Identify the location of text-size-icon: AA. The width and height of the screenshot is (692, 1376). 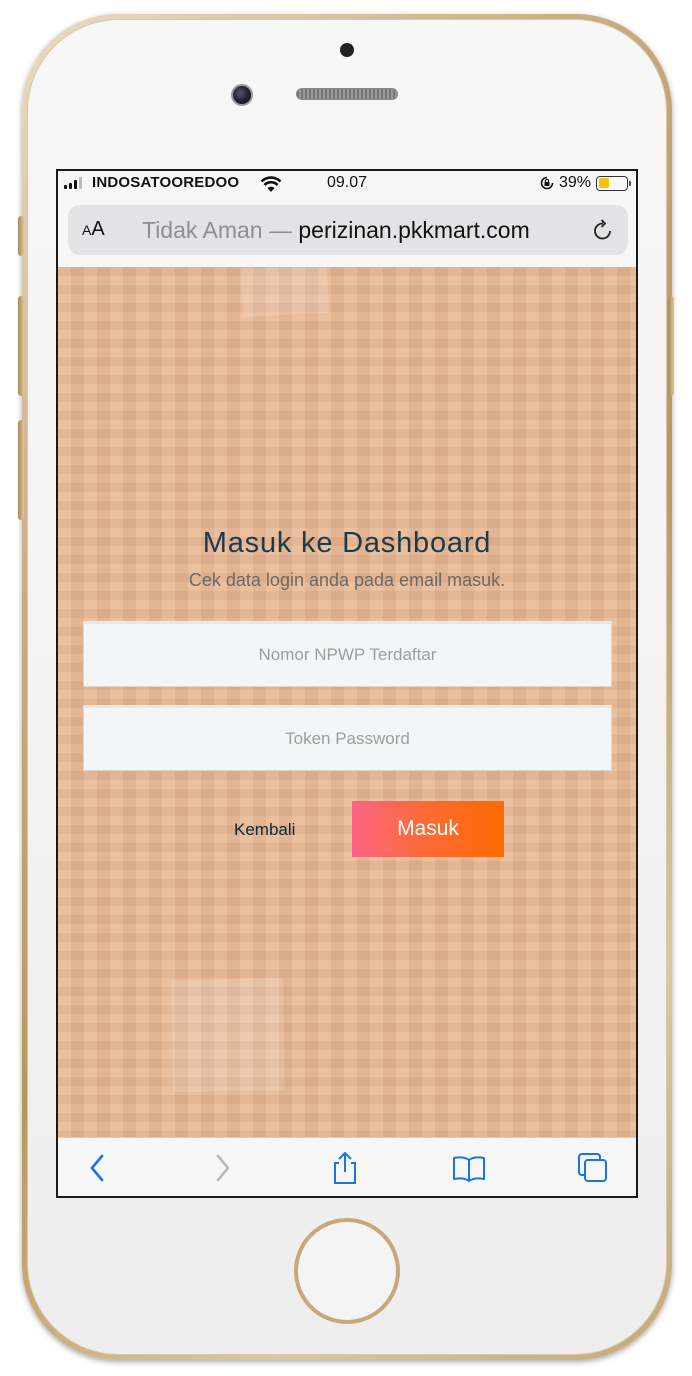
(93, 229).